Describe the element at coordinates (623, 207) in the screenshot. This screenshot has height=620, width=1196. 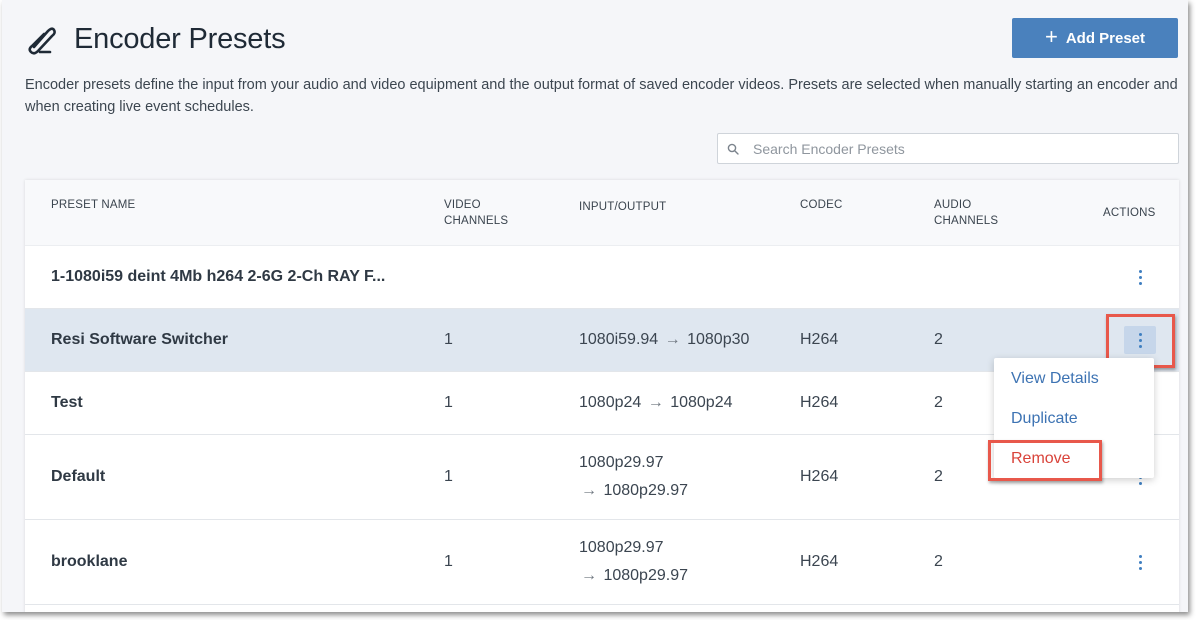
I see `column-header-input-output: INPUT/OUTPUT` at that location.